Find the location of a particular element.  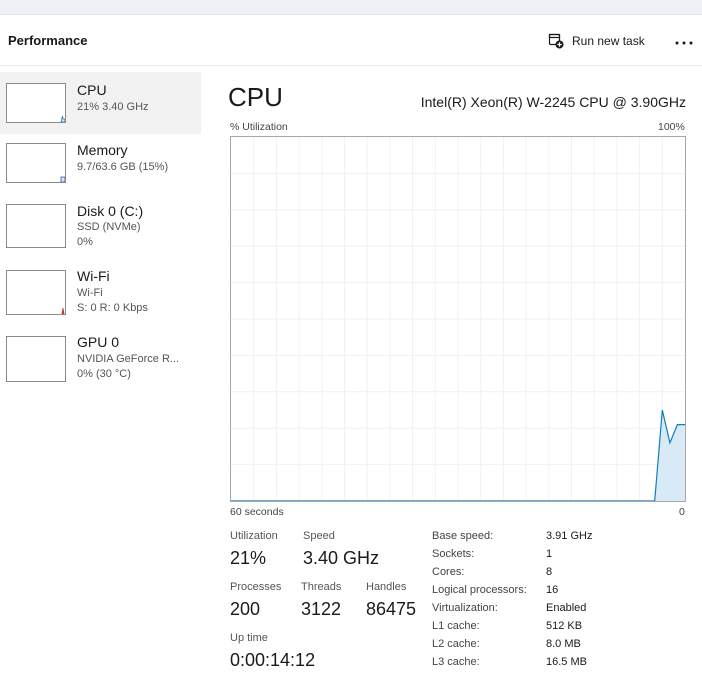

spec-label: Sockets: is located at coordinates (453, 554).